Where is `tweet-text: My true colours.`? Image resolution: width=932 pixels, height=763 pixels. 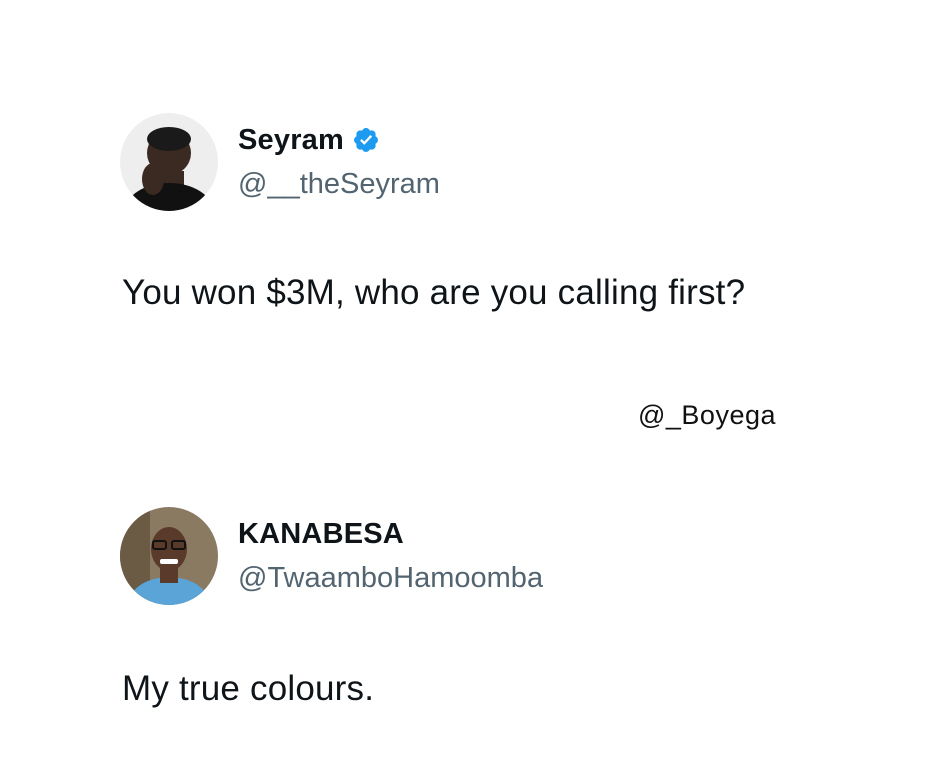
tweet-text: My true colours. is located at coordinates (248, 688).